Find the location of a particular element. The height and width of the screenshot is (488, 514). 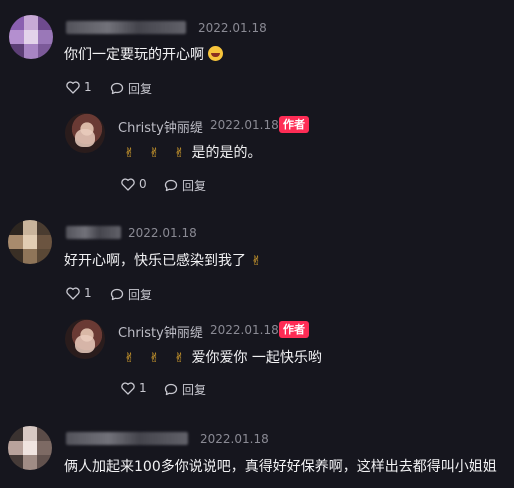

comment-text: 好开心啊，快乐已感染到我了 ✌ is located at coordinates (164, 260).